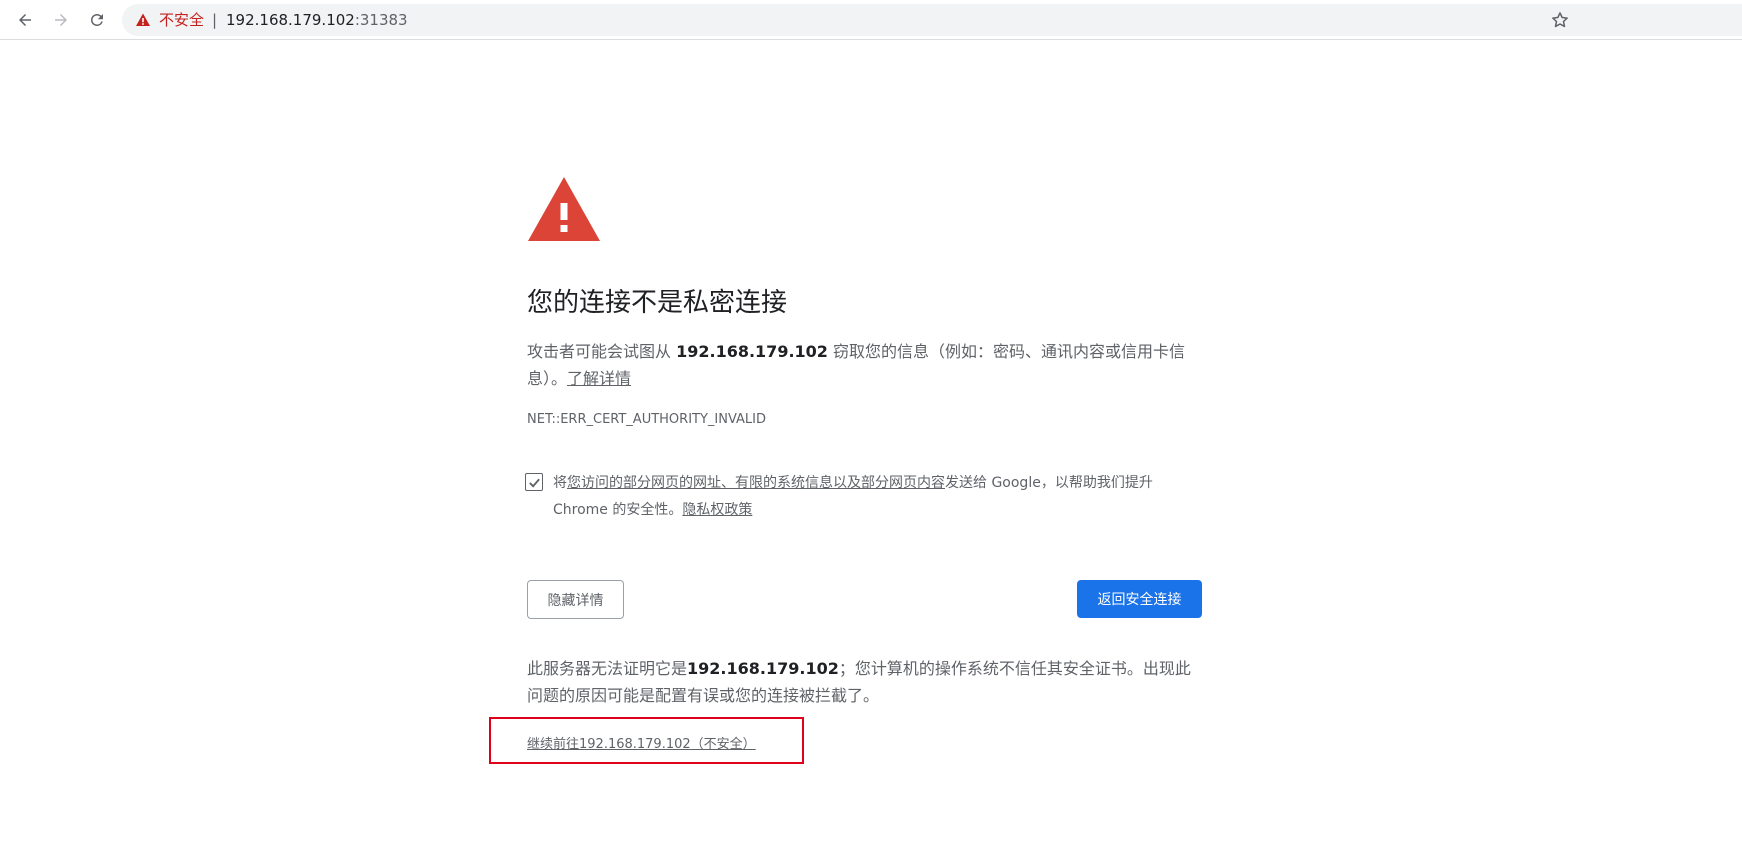 The width and height of the screenshot is (1742, 865). Describe the element at coordinates (143, 19) in the screenshot. I see `warning-icon` at that location.